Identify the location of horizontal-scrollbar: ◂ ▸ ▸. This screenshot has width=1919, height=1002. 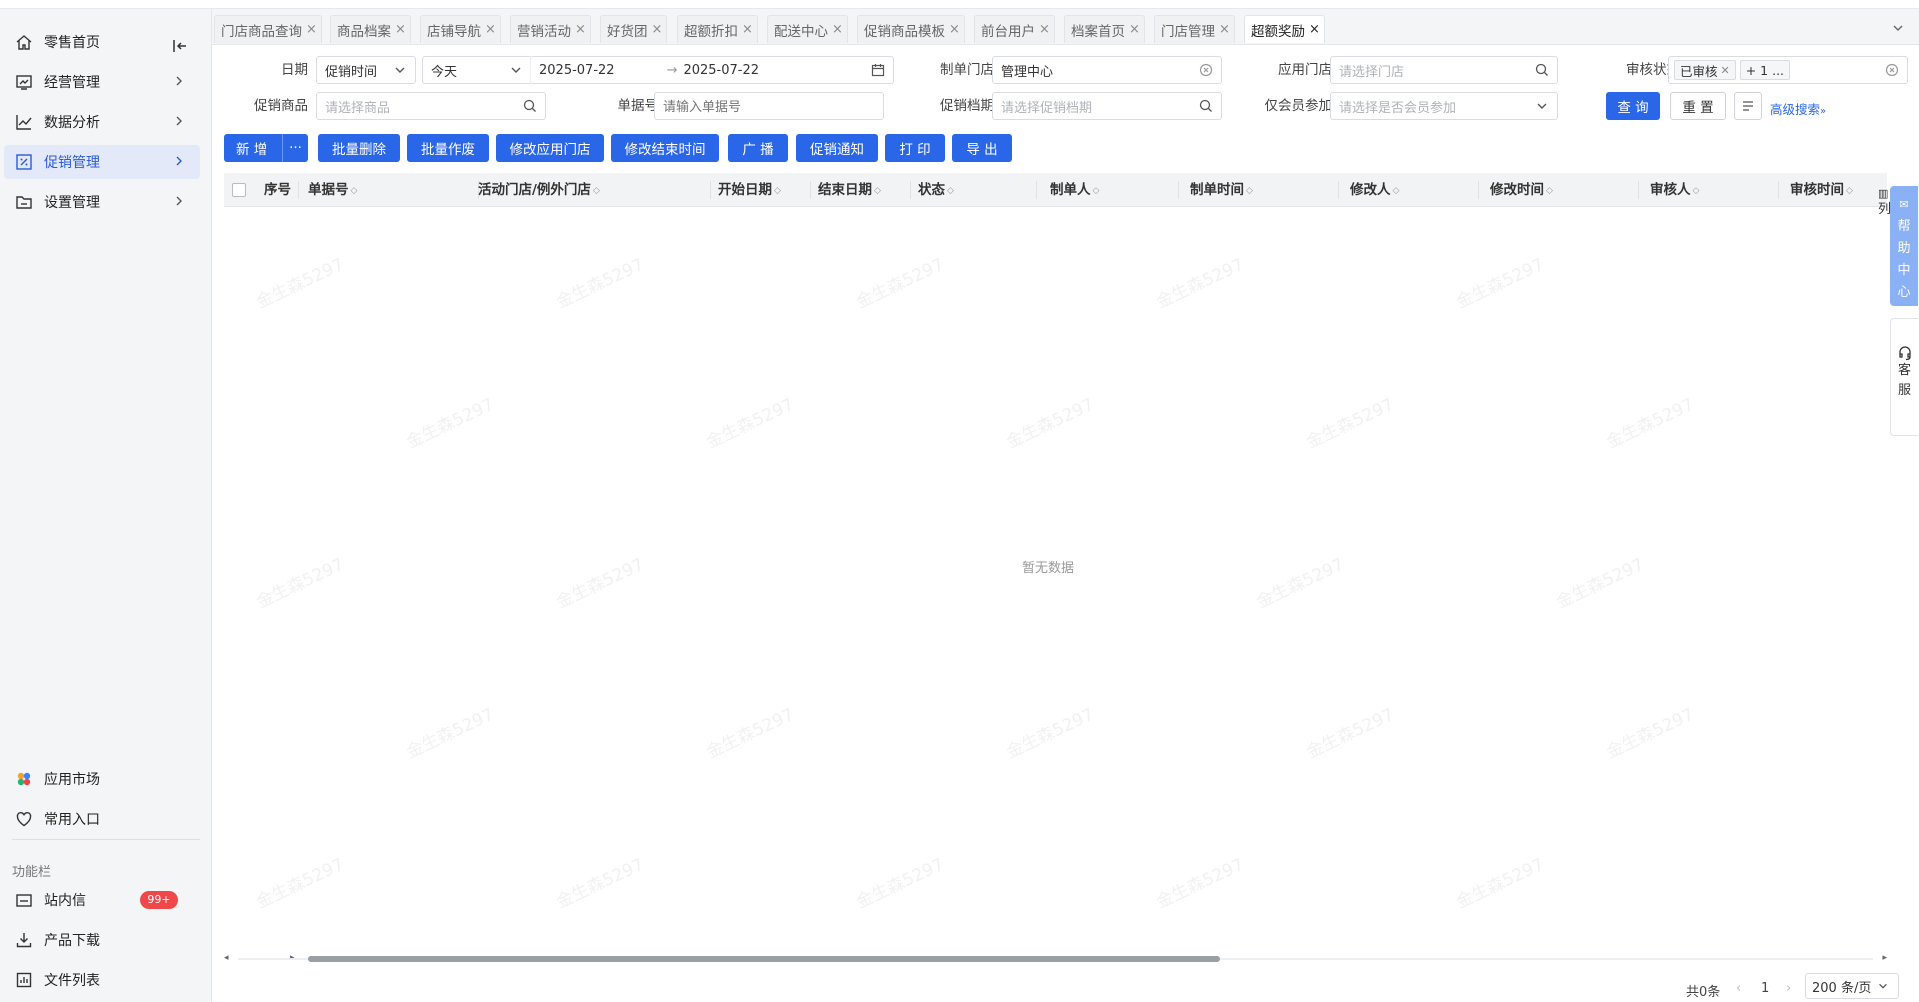
(1055, 959).